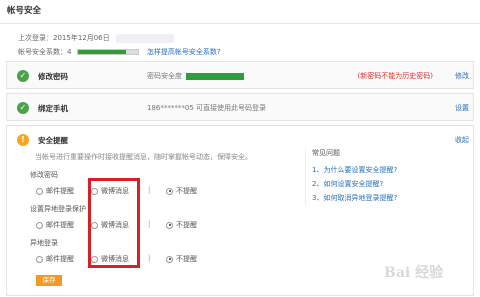 The height and width of the screenshot is (297, 480). I want to click on blurred-location, so click(144, 38).